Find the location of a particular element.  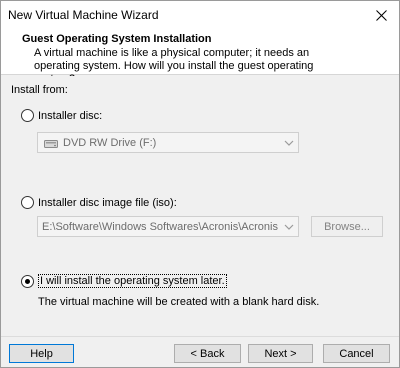

installer-disc-radio: Installer disc: is located at coordinates (61, 115).